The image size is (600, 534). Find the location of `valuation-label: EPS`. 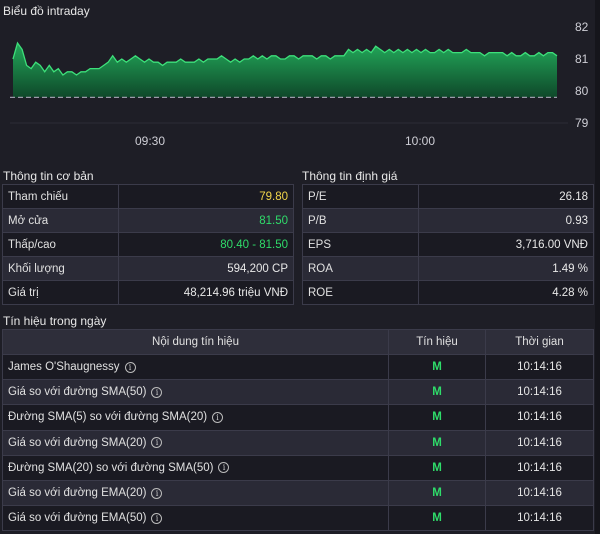

valuation-label: EPS is located at coordinates (360, 244).